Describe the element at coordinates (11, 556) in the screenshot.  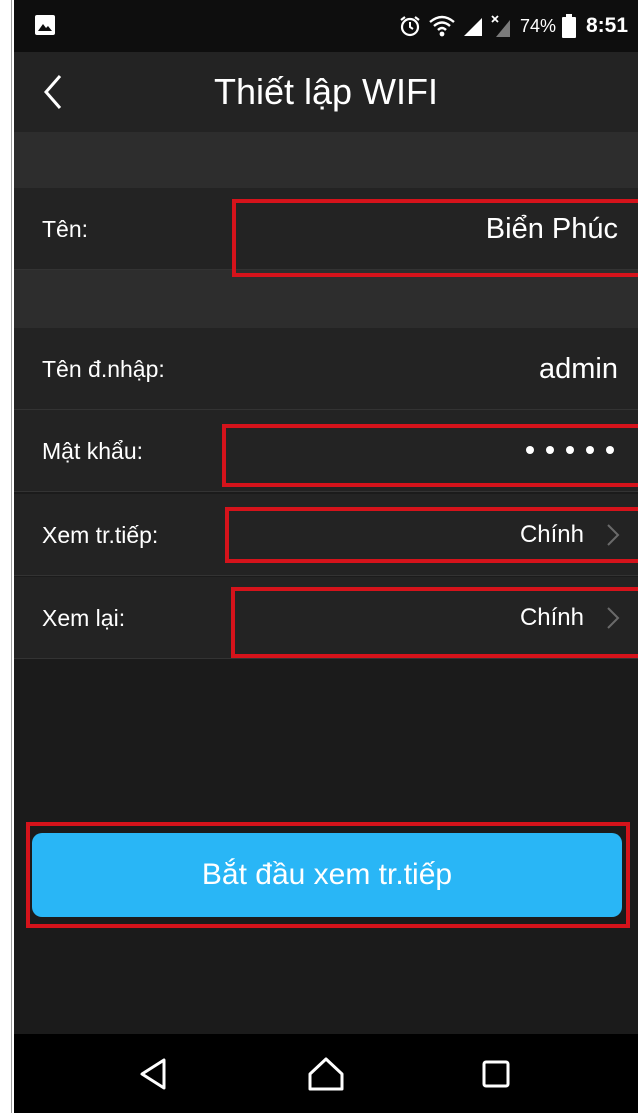
I see `margin-divider` at that location.